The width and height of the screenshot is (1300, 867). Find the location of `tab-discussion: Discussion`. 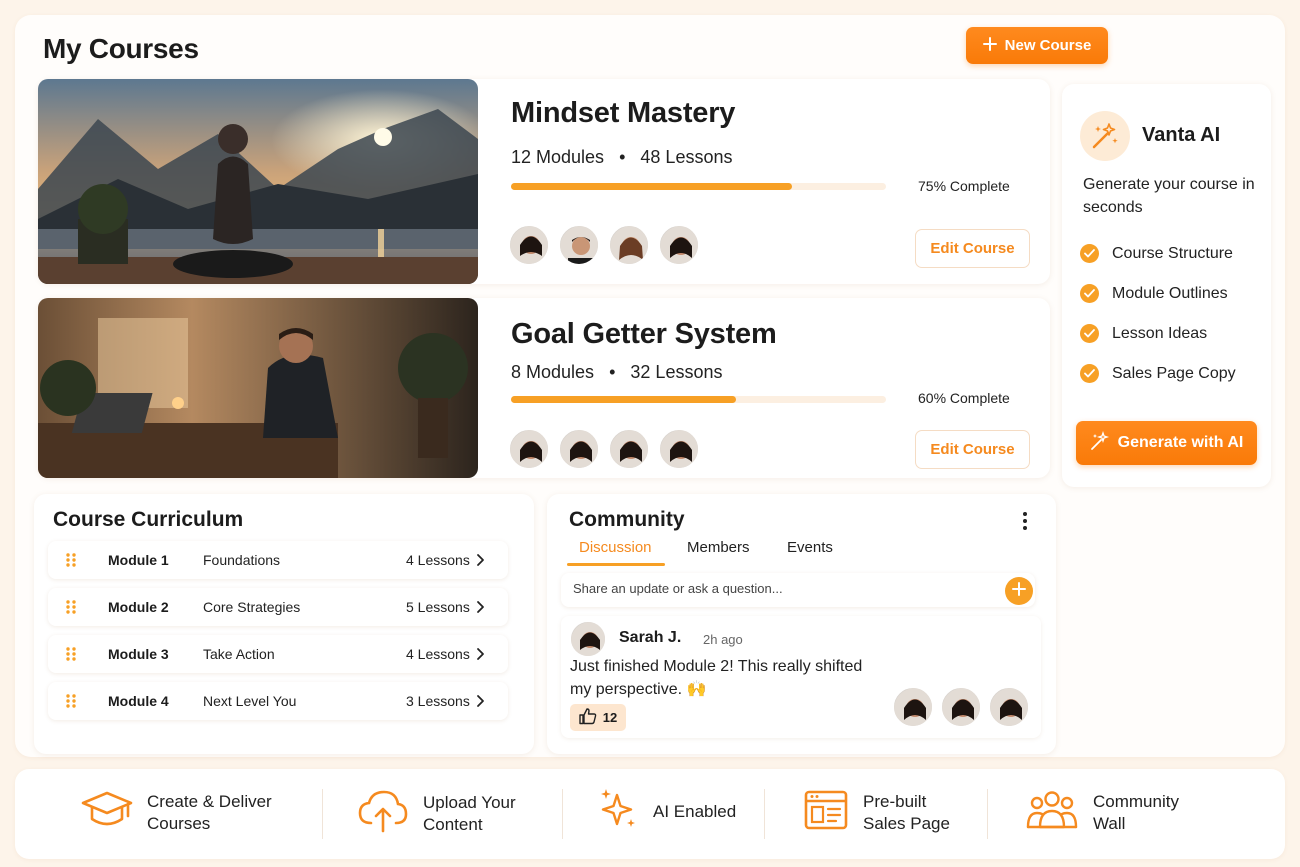

tab-discussion: Discussion is located at coordinates (615, 547).